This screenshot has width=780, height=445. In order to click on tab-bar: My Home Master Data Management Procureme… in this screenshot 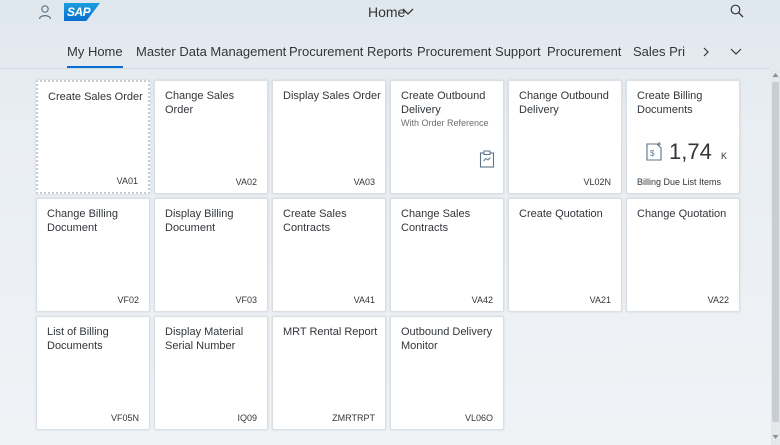, I will do `click(390, 54)`.